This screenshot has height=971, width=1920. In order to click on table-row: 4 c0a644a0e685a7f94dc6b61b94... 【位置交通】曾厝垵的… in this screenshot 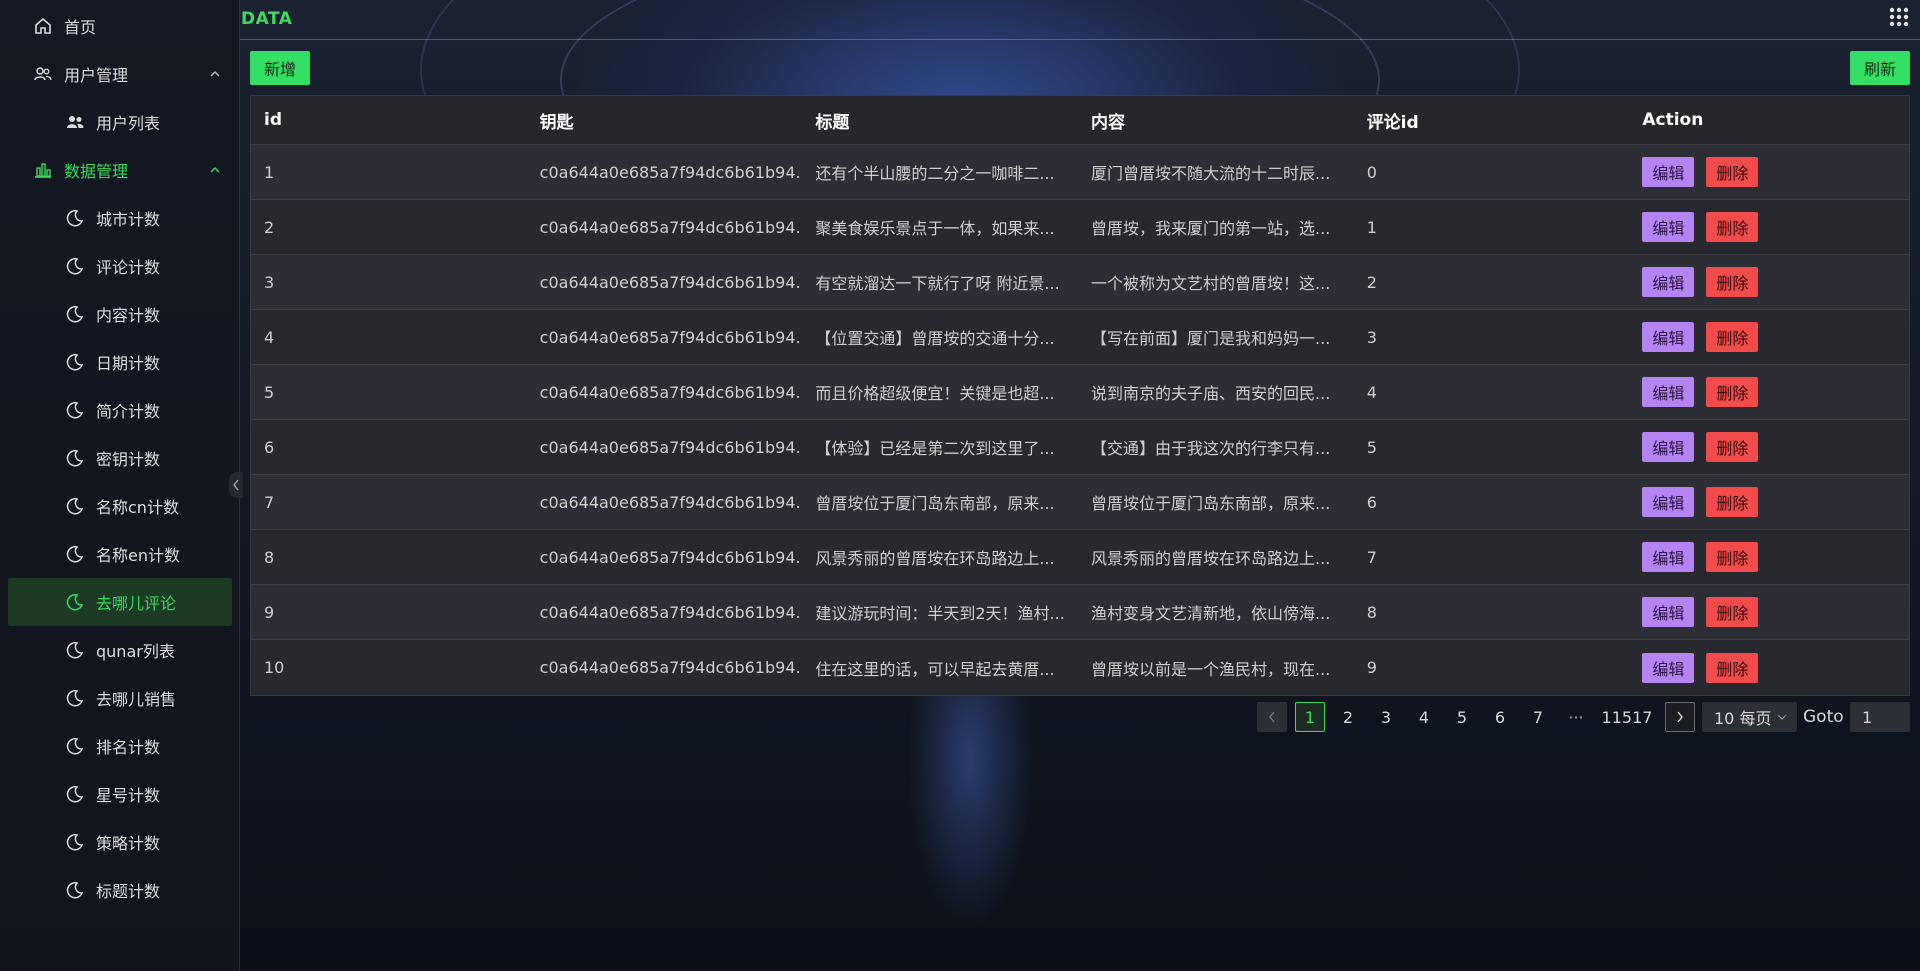, I will do `click(1080, 337)`.